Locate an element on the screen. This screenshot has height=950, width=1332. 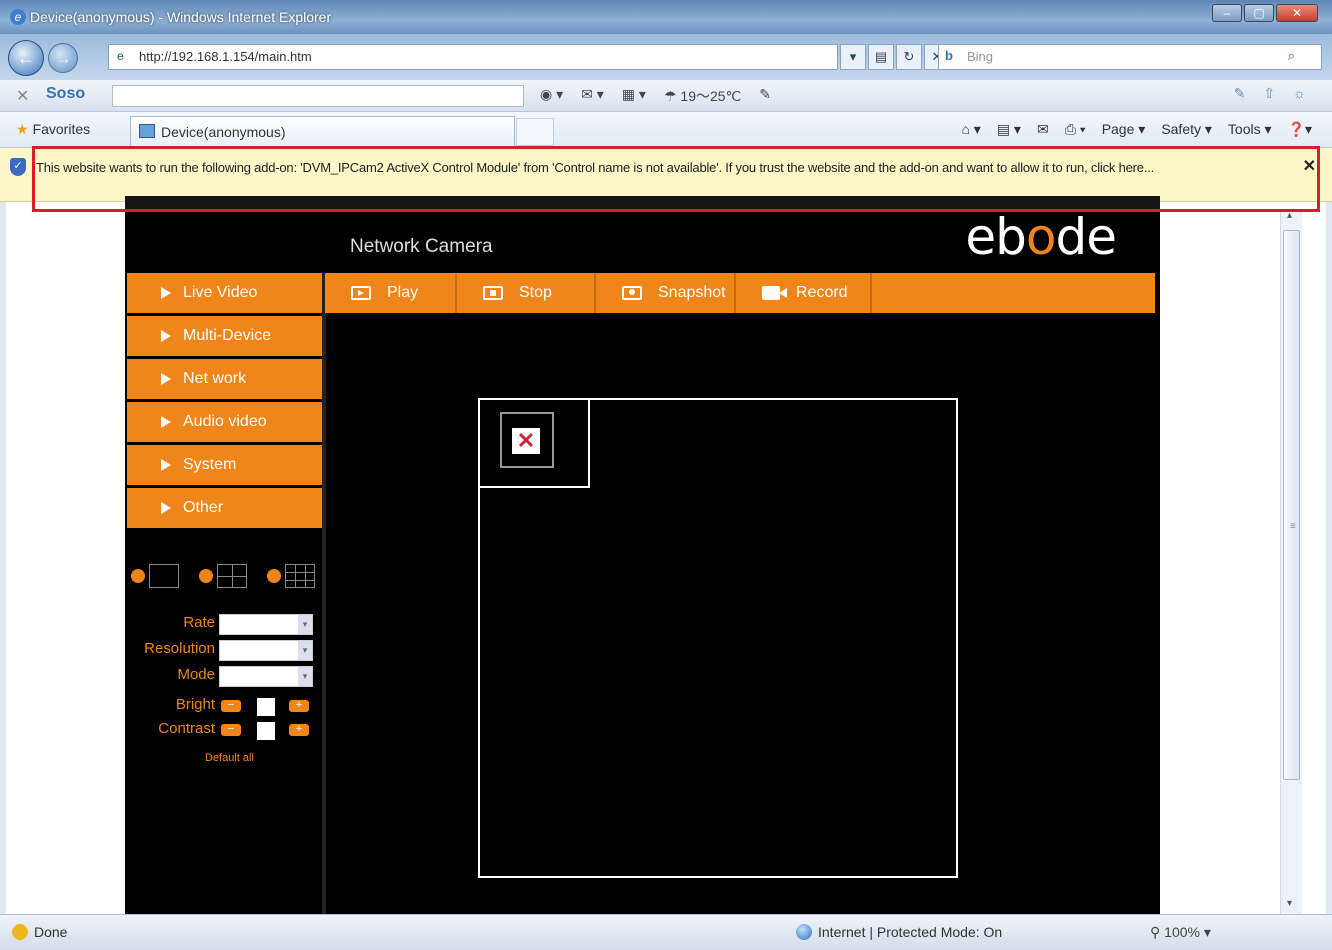
menu-label: Audio video is located at coordinates (225, 421).